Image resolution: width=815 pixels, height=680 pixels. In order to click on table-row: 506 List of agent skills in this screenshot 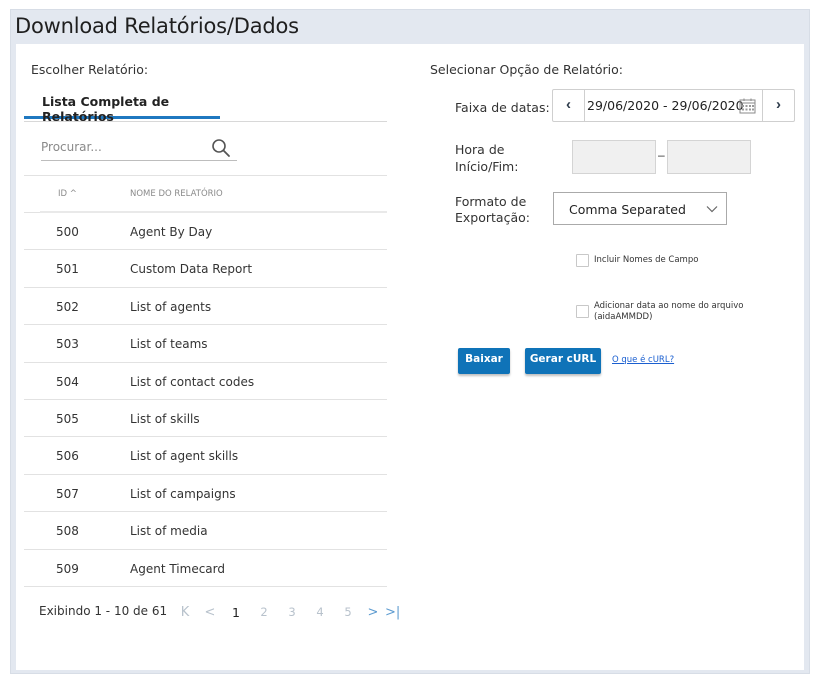, I will do `click(205, 456)`.